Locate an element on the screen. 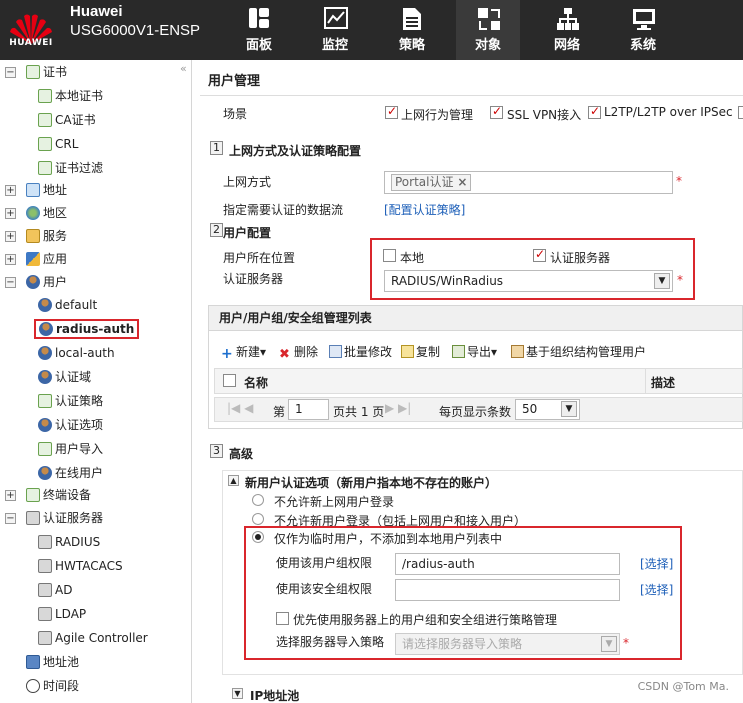 This screenshot has width=743, height=703. next-page-icon: ▶ ▶| is located at coordinates (398, 408).